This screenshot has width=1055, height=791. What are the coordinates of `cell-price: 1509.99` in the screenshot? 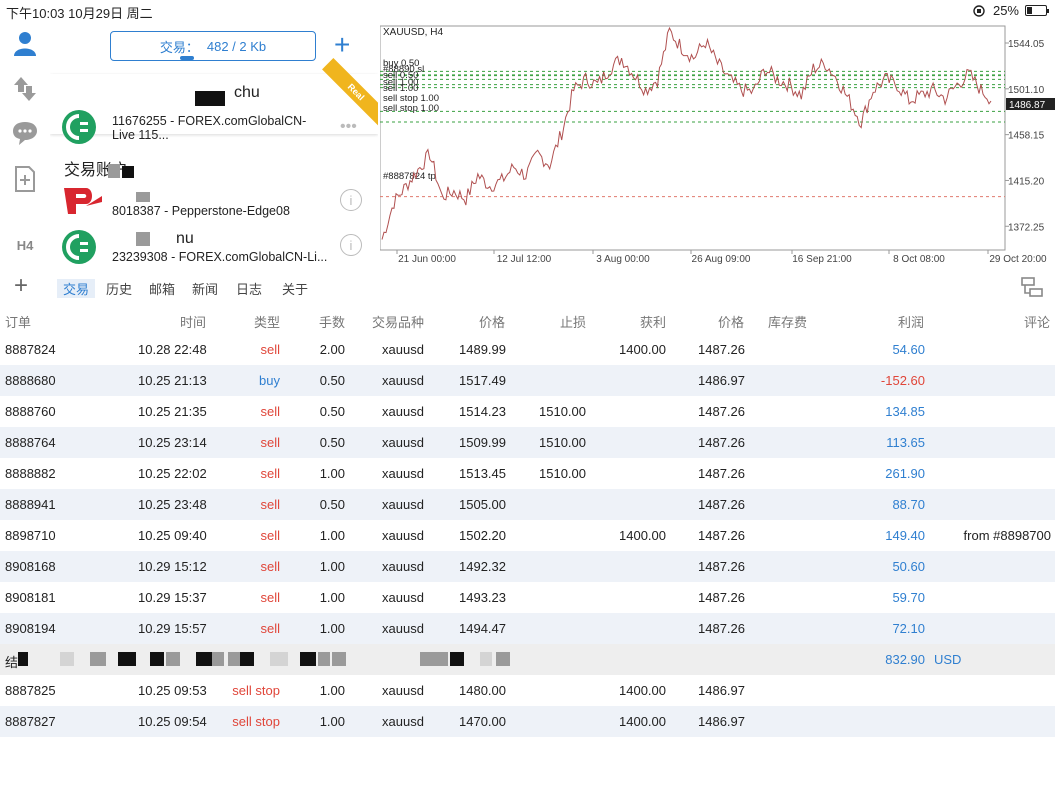 It's located at (482, 442).